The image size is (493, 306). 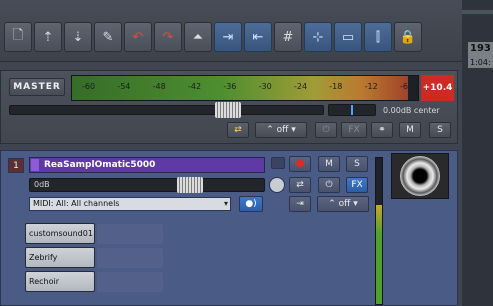 I want to click on track-folder-button, so click(x=278, y=163).